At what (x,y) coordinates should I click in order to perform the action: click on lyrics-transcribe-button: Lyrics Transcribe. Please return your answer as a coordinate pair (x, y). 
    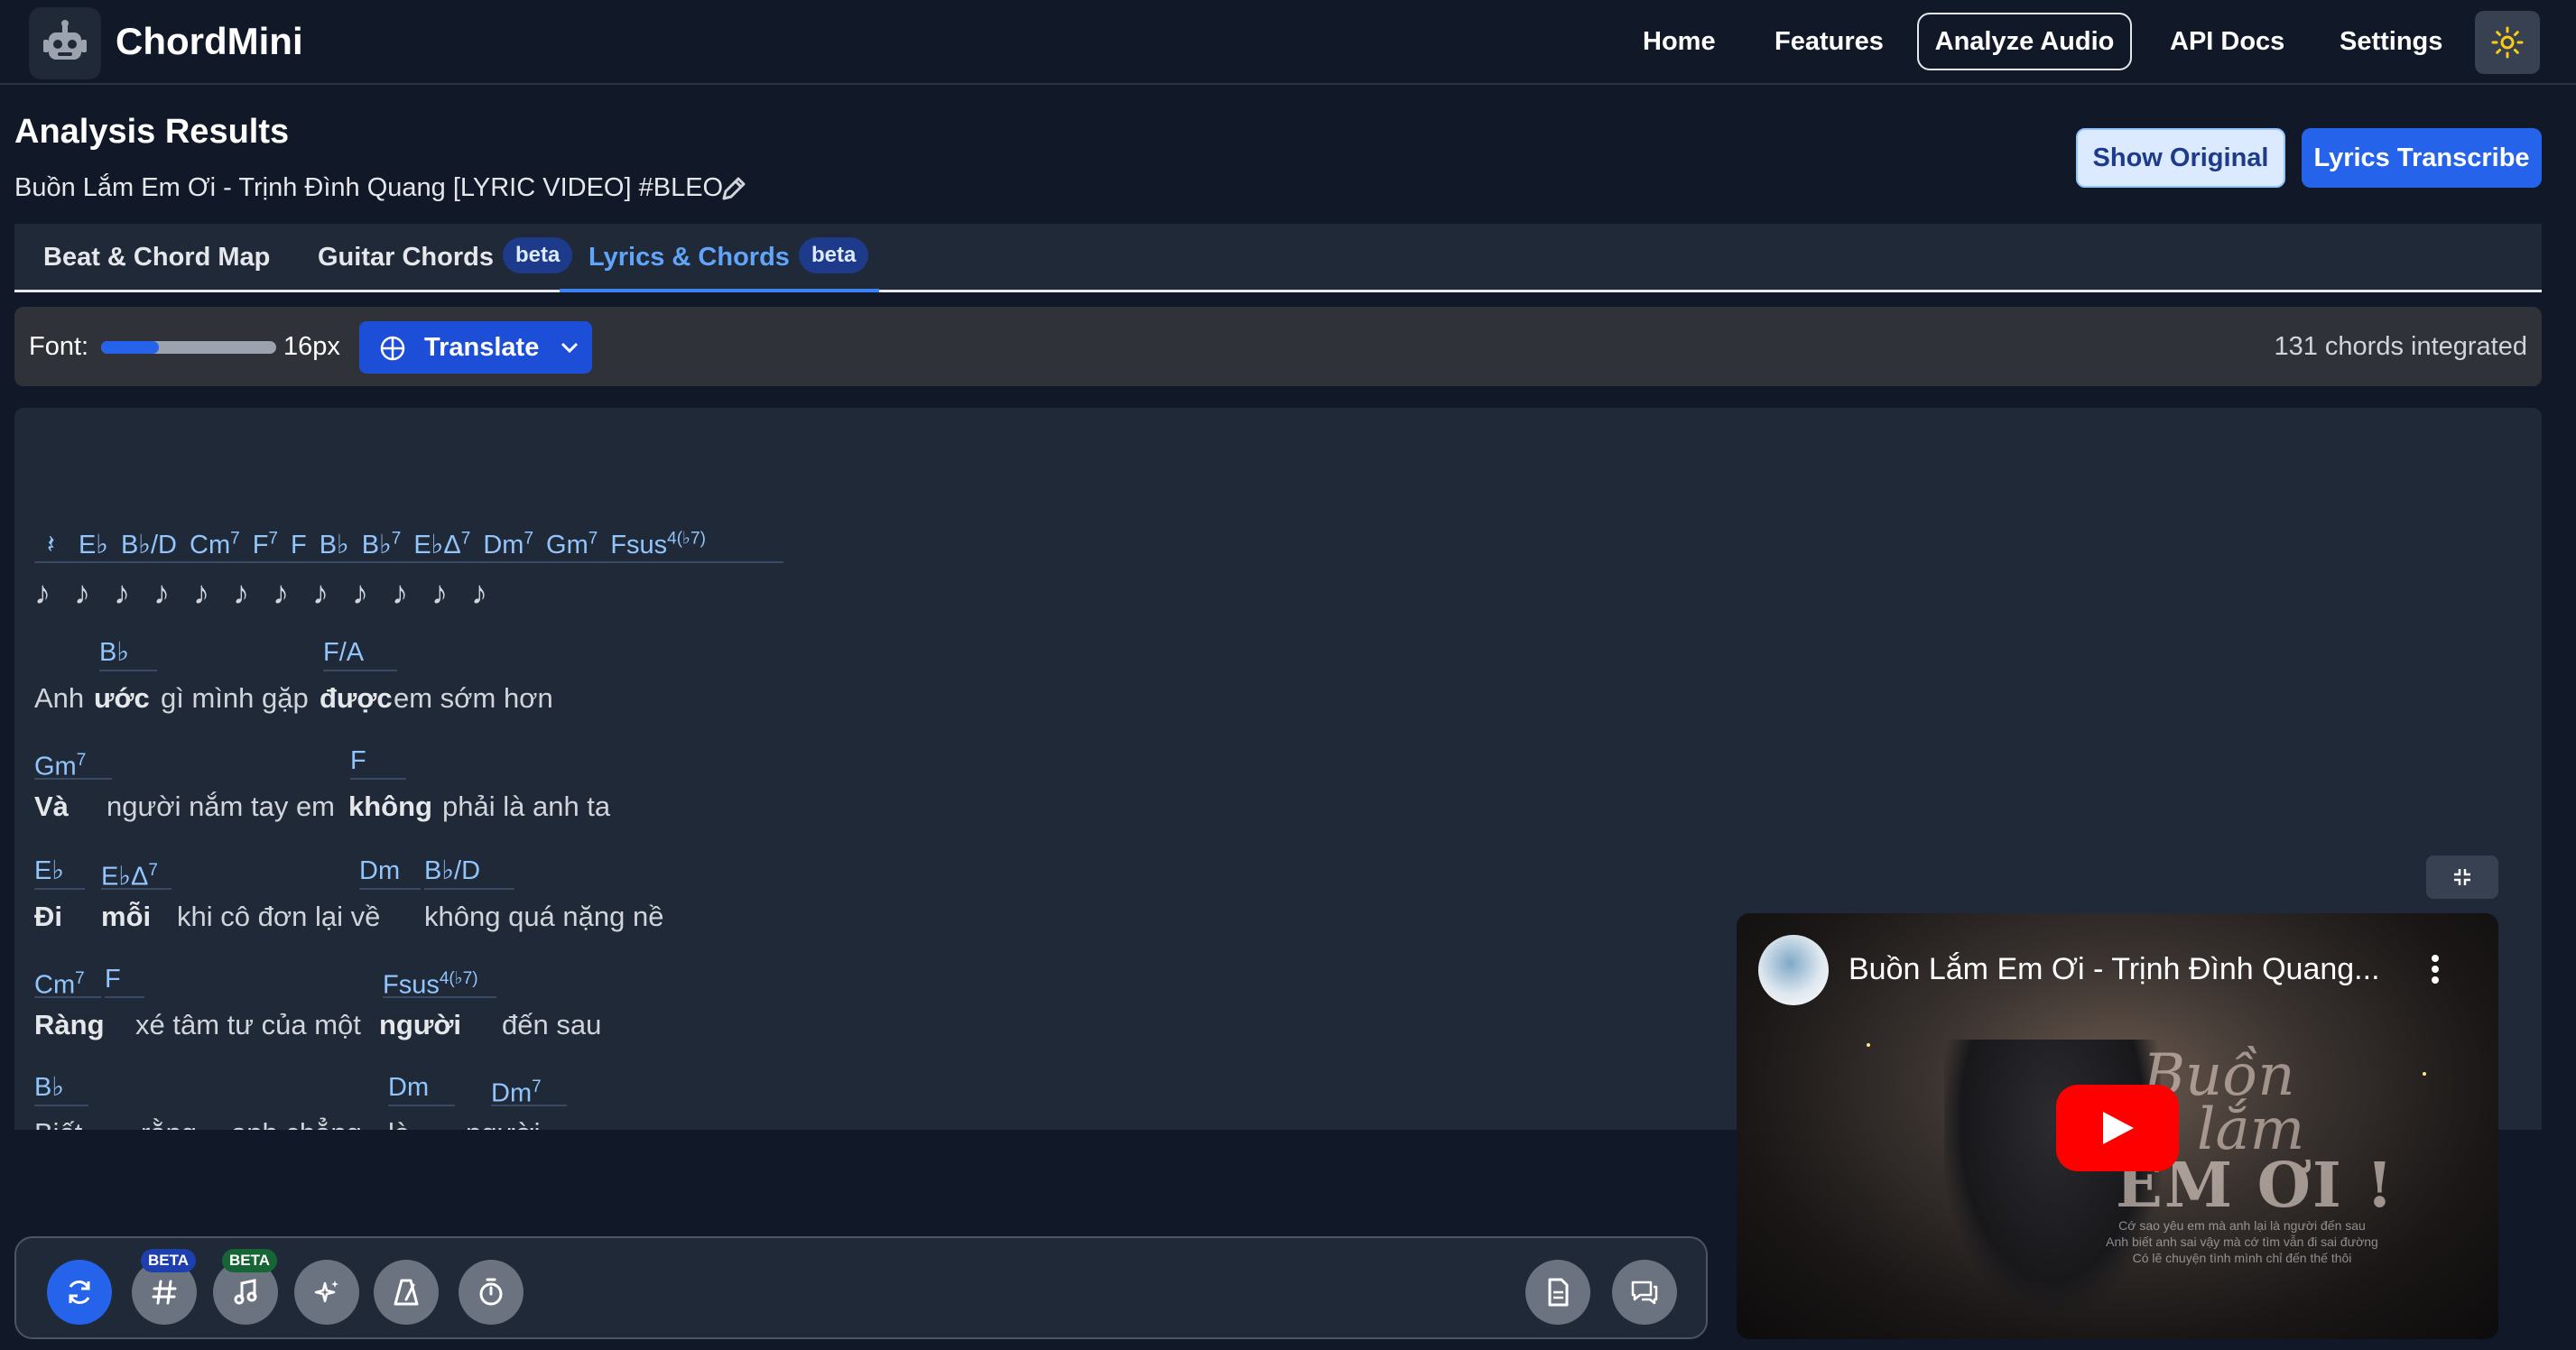
    Looking at the image, I should click on (2422, 158).